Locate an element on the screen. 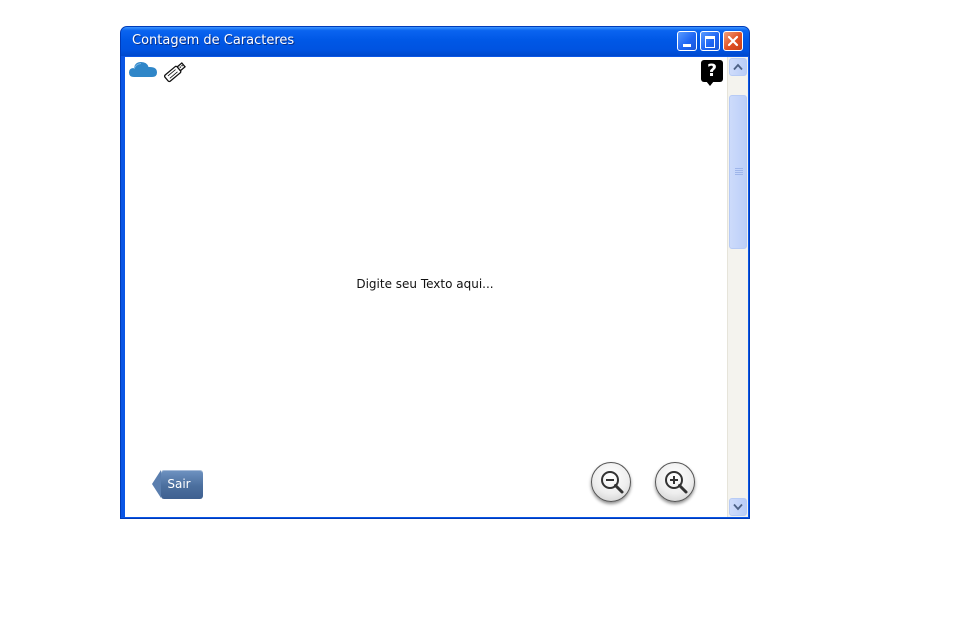  help-icon: ? is located at coordinates (712, 73).